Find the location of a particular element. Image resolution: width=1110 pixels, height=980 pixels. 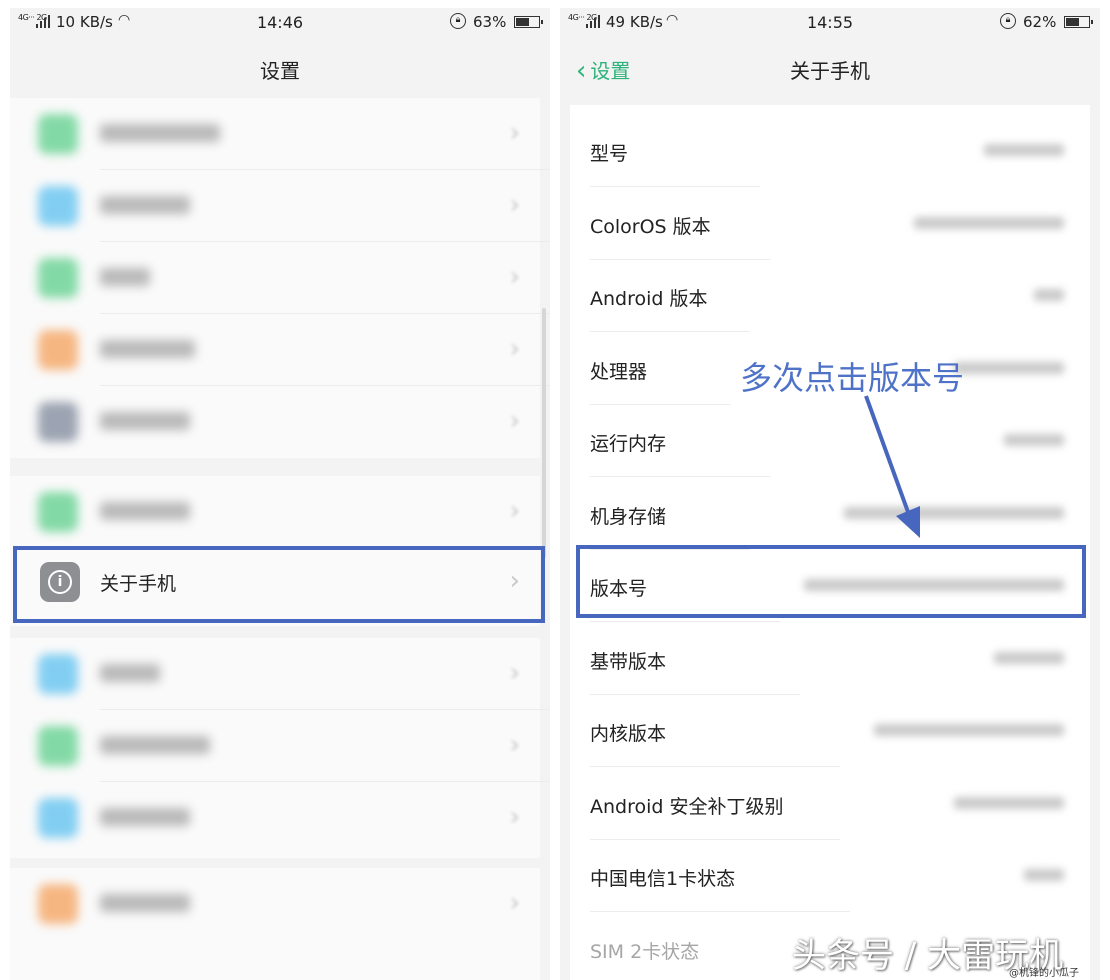

info-row-label: 中国电信1卡状态 is located at coordinates (663, 879).